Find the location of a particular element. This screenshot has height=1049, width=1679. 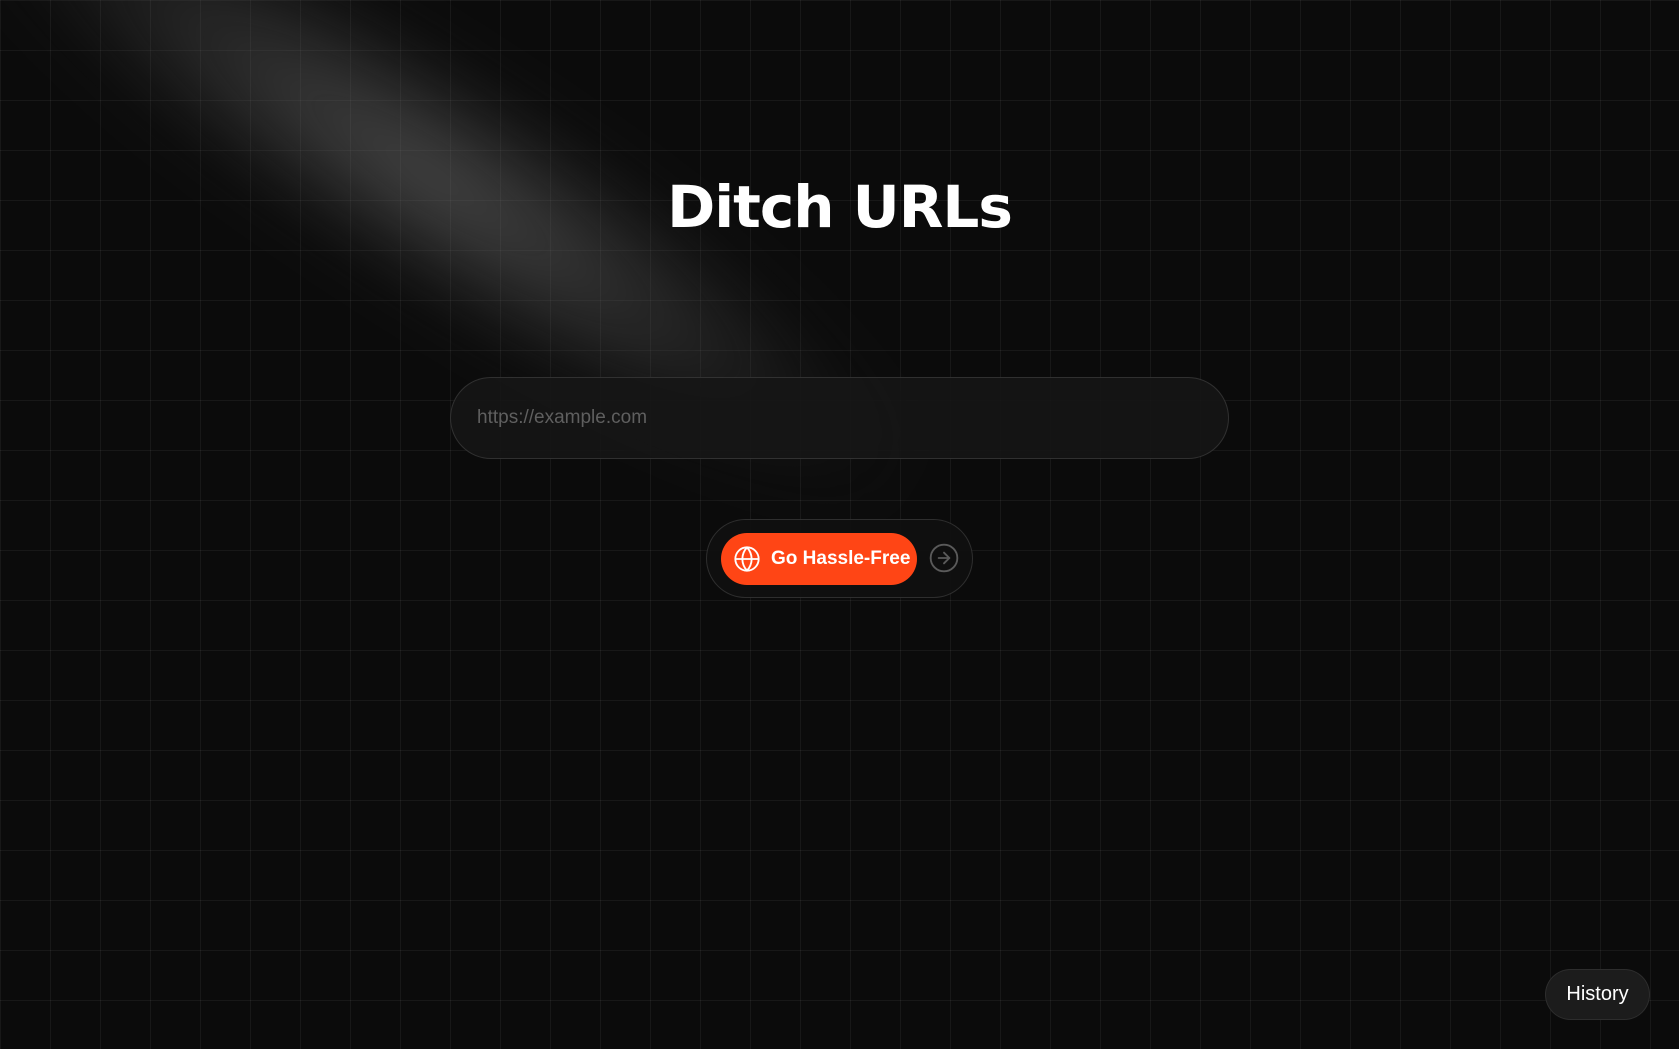

go-hassle-free-button: Go Hassle-Free is located at coordinates (819, 559).